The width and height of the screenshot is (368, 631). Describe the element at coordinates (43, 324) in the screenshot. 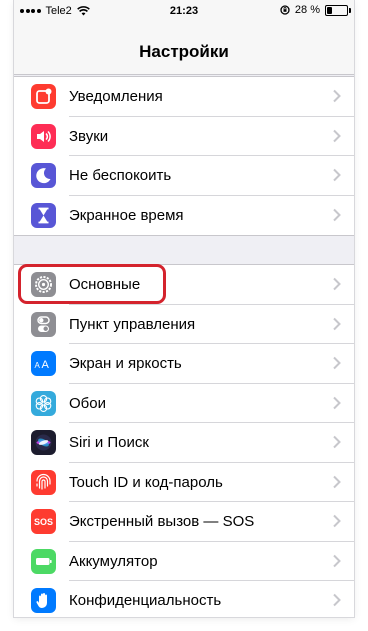

I see `switches-icon` at that location.